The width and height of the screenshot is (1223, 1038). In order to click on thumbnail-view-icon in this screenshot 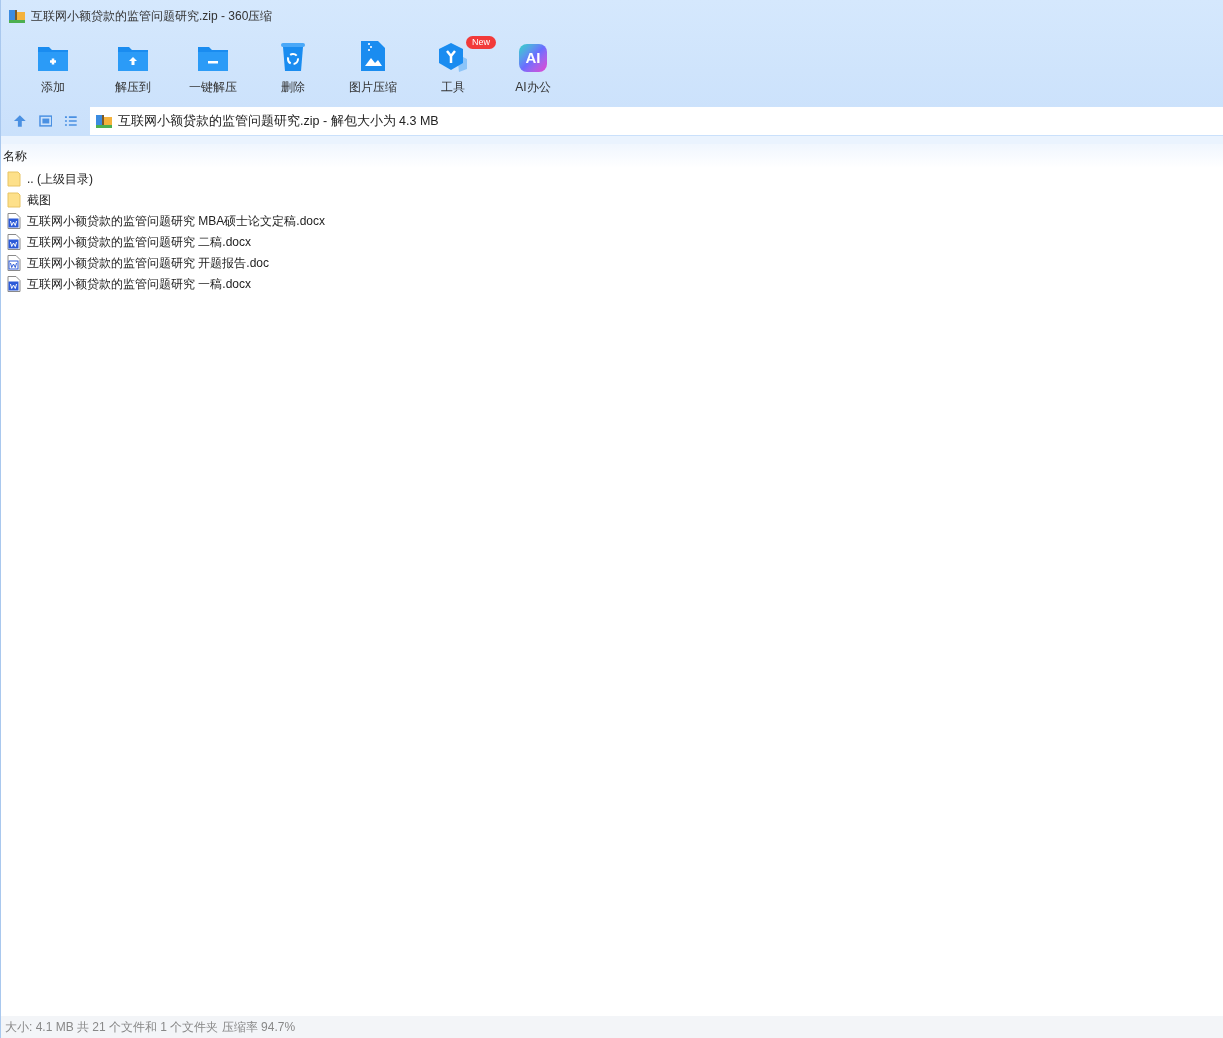, I will do `click(45, 121)`.